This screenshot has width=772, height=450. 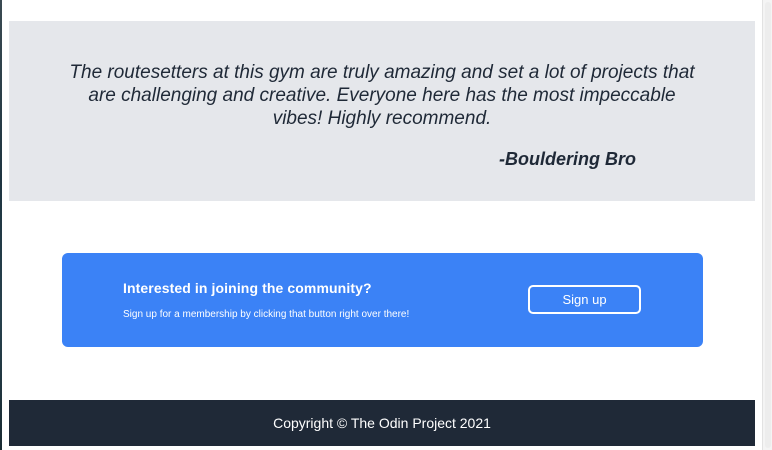 What do you see at coordinates (584, 299) in the screenshot?
I see `sign-up-button: Sign up` at bounding box center [584, 299].